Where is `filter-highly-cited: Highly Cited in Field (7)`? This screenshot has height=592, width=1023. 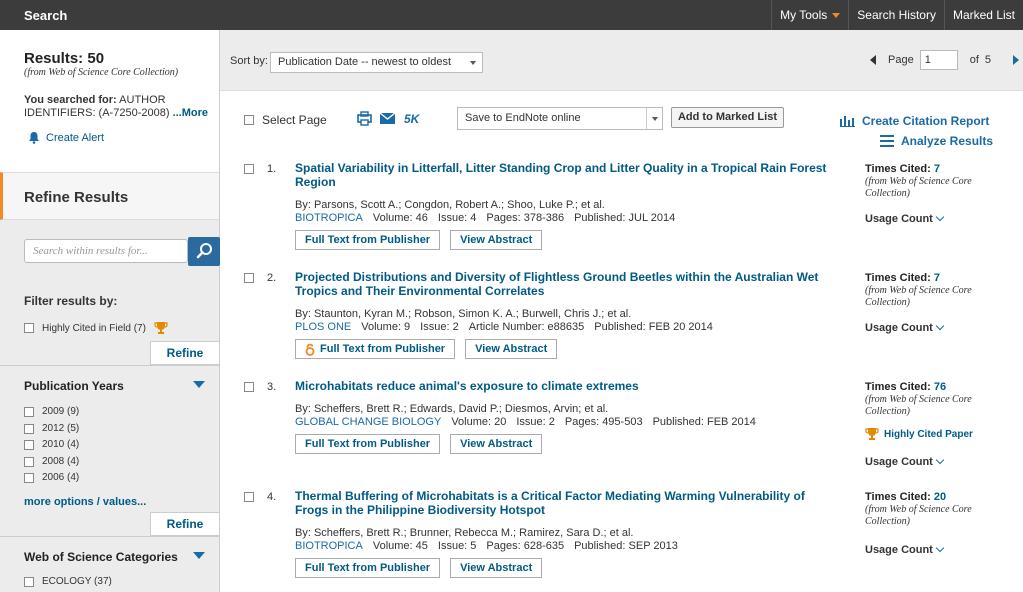
filter-highly-cited: Highly Cited in Field (7) is located at coordinates (96, 328).